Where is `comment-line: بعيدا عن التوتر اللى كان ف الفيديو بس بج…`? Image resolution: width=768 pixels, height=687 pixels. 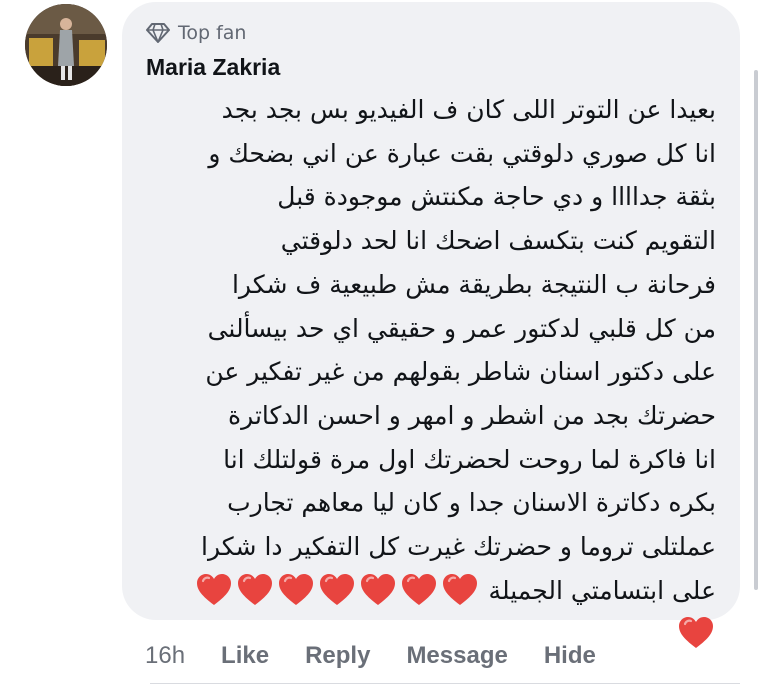 comment-line: بعيدا عن التوتر اللى كان ف الفيديو بس بج… is located at coordinates (468, 109).